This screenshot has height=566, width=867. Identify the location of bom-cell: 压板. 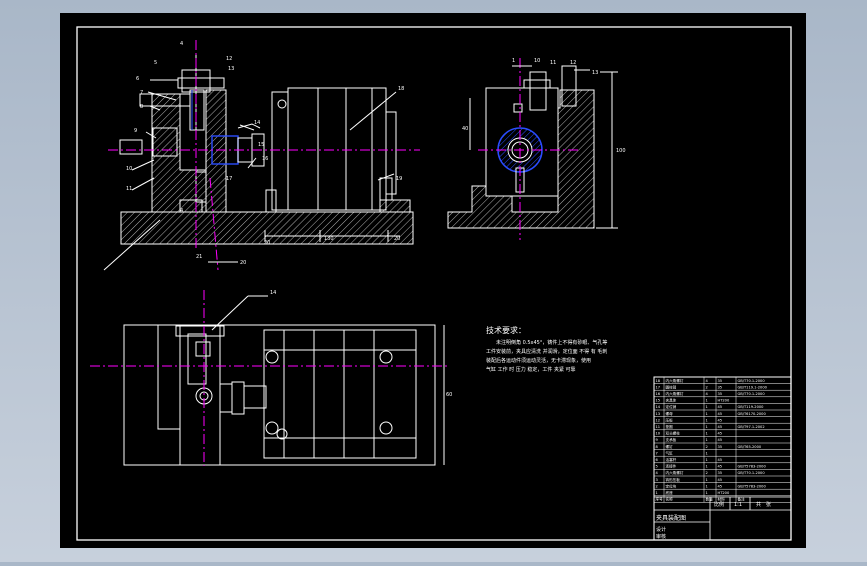
(670, 419).